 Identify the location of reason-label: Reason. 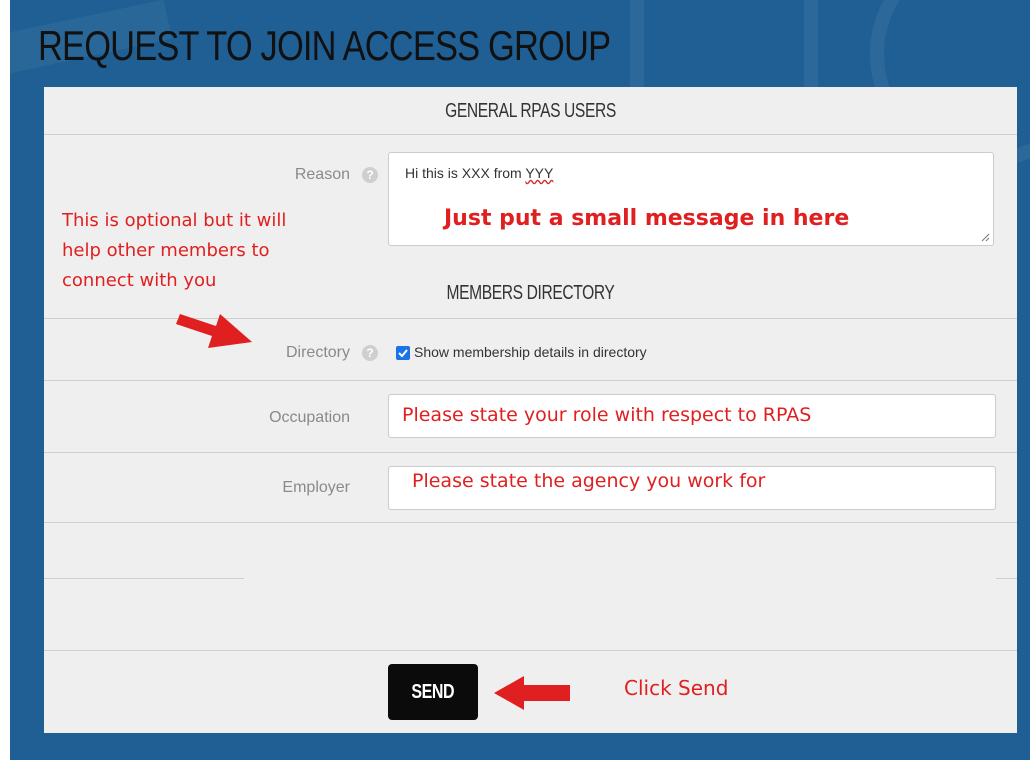
(322, 174).